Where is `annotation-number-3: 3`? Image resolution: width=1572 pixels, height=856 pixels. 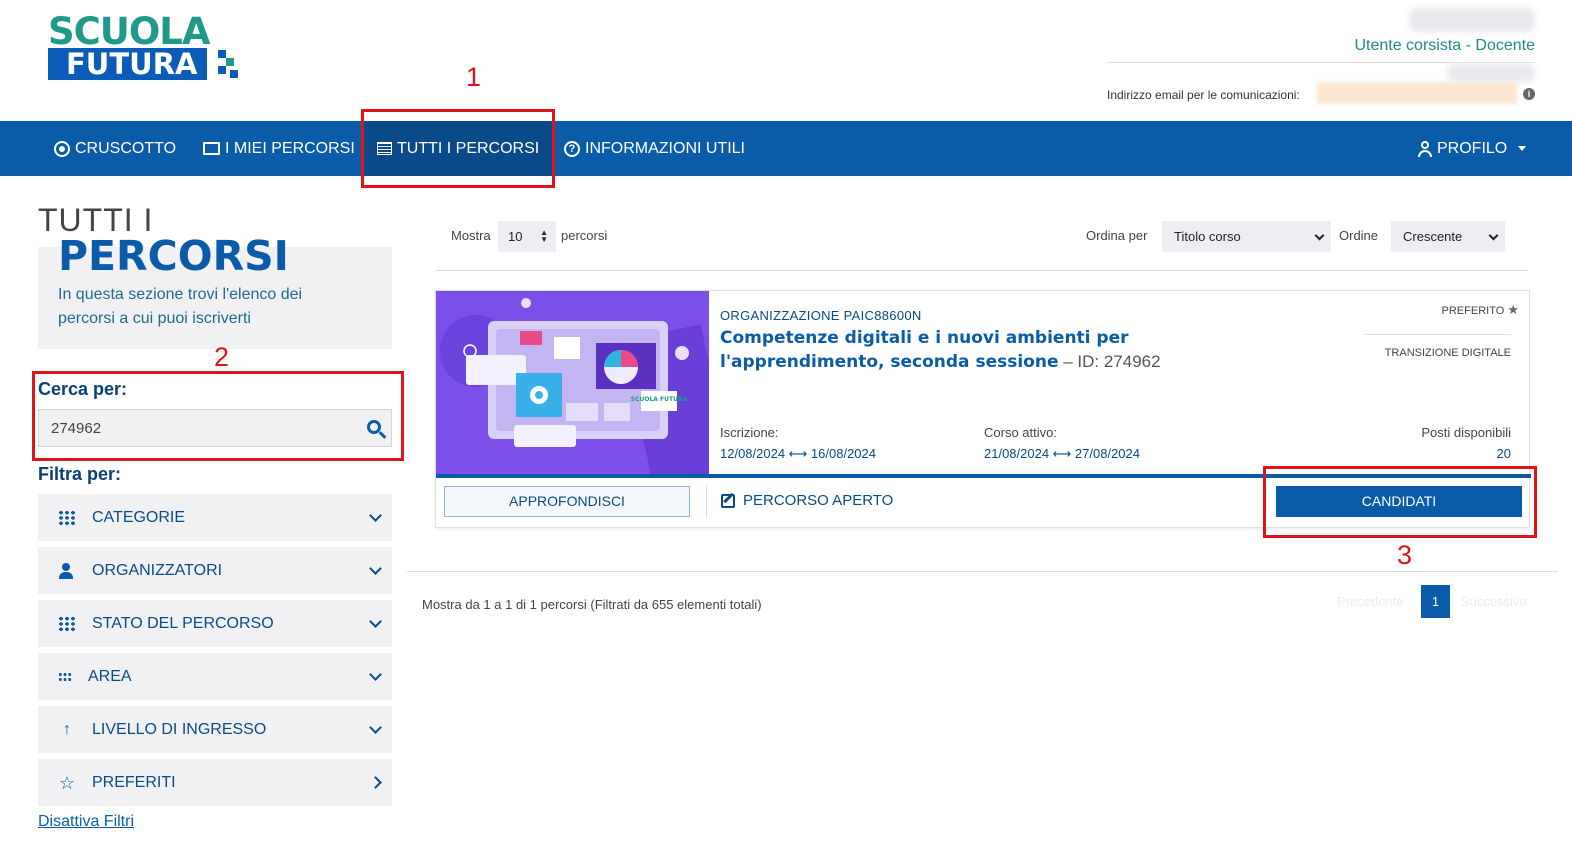 annotation-number-3: 3 is located at coordinates (1405, 555).